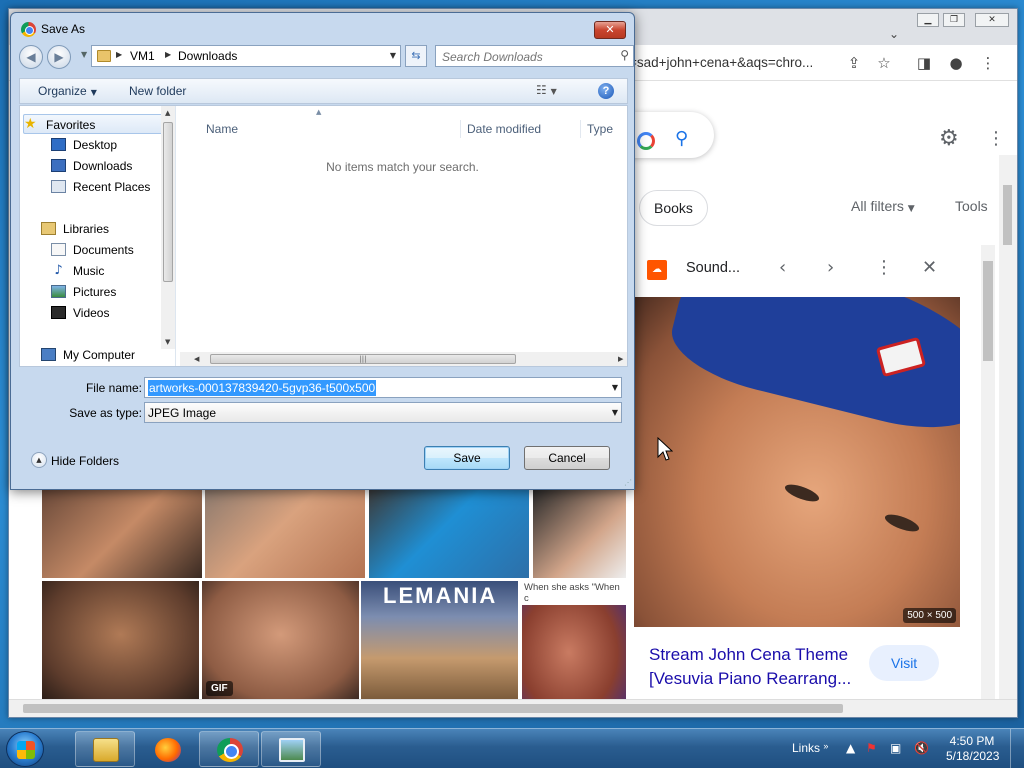 This screenshot has height=768, width=1024. Describe the element at coordinates (600, 129) in the screenshot. I see `column-header-type: Type` at that location.